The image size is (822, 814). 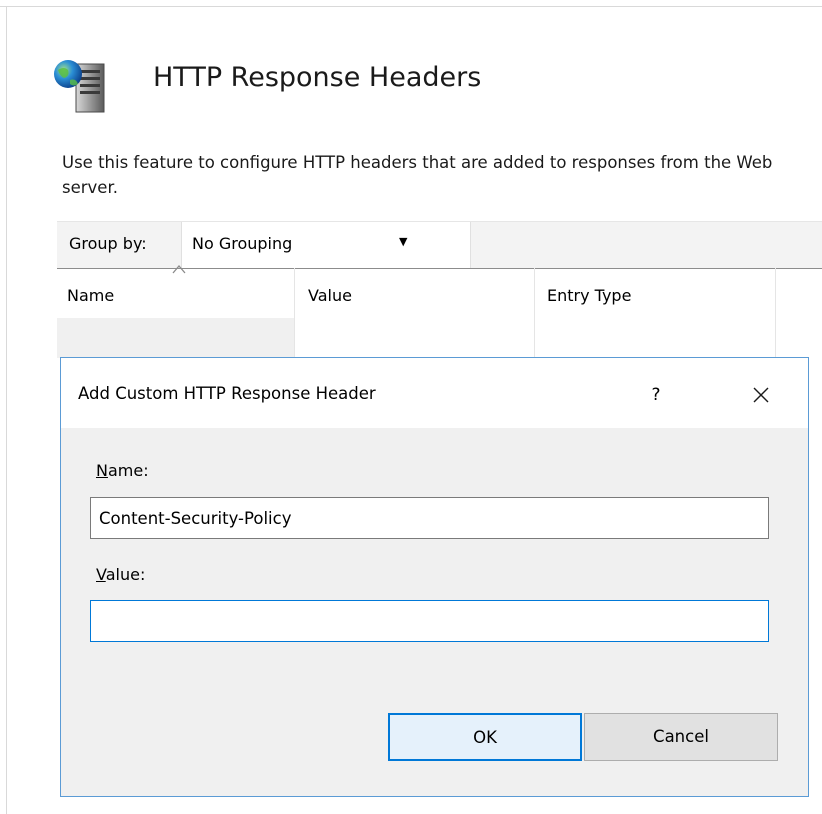 I want to click on column-header-value: Value, so click(x=330, y=295).